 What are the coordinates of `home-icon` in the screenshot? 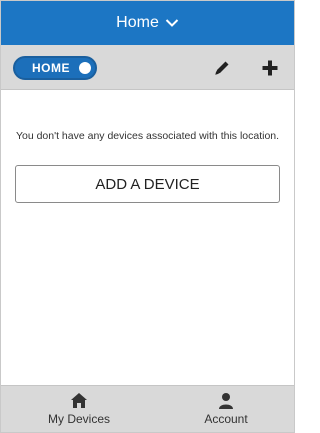 It's located at (79, 400).